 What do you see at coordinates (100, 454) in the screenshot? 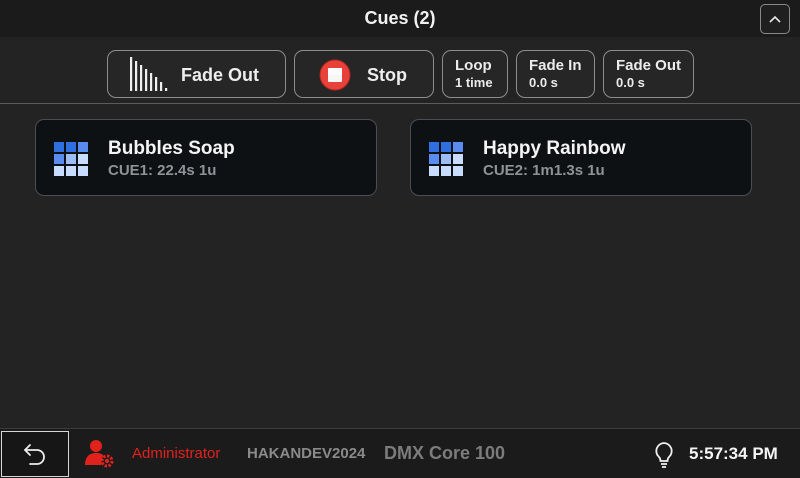
I see `user-gear-icon` at bounding box center [100, 454].